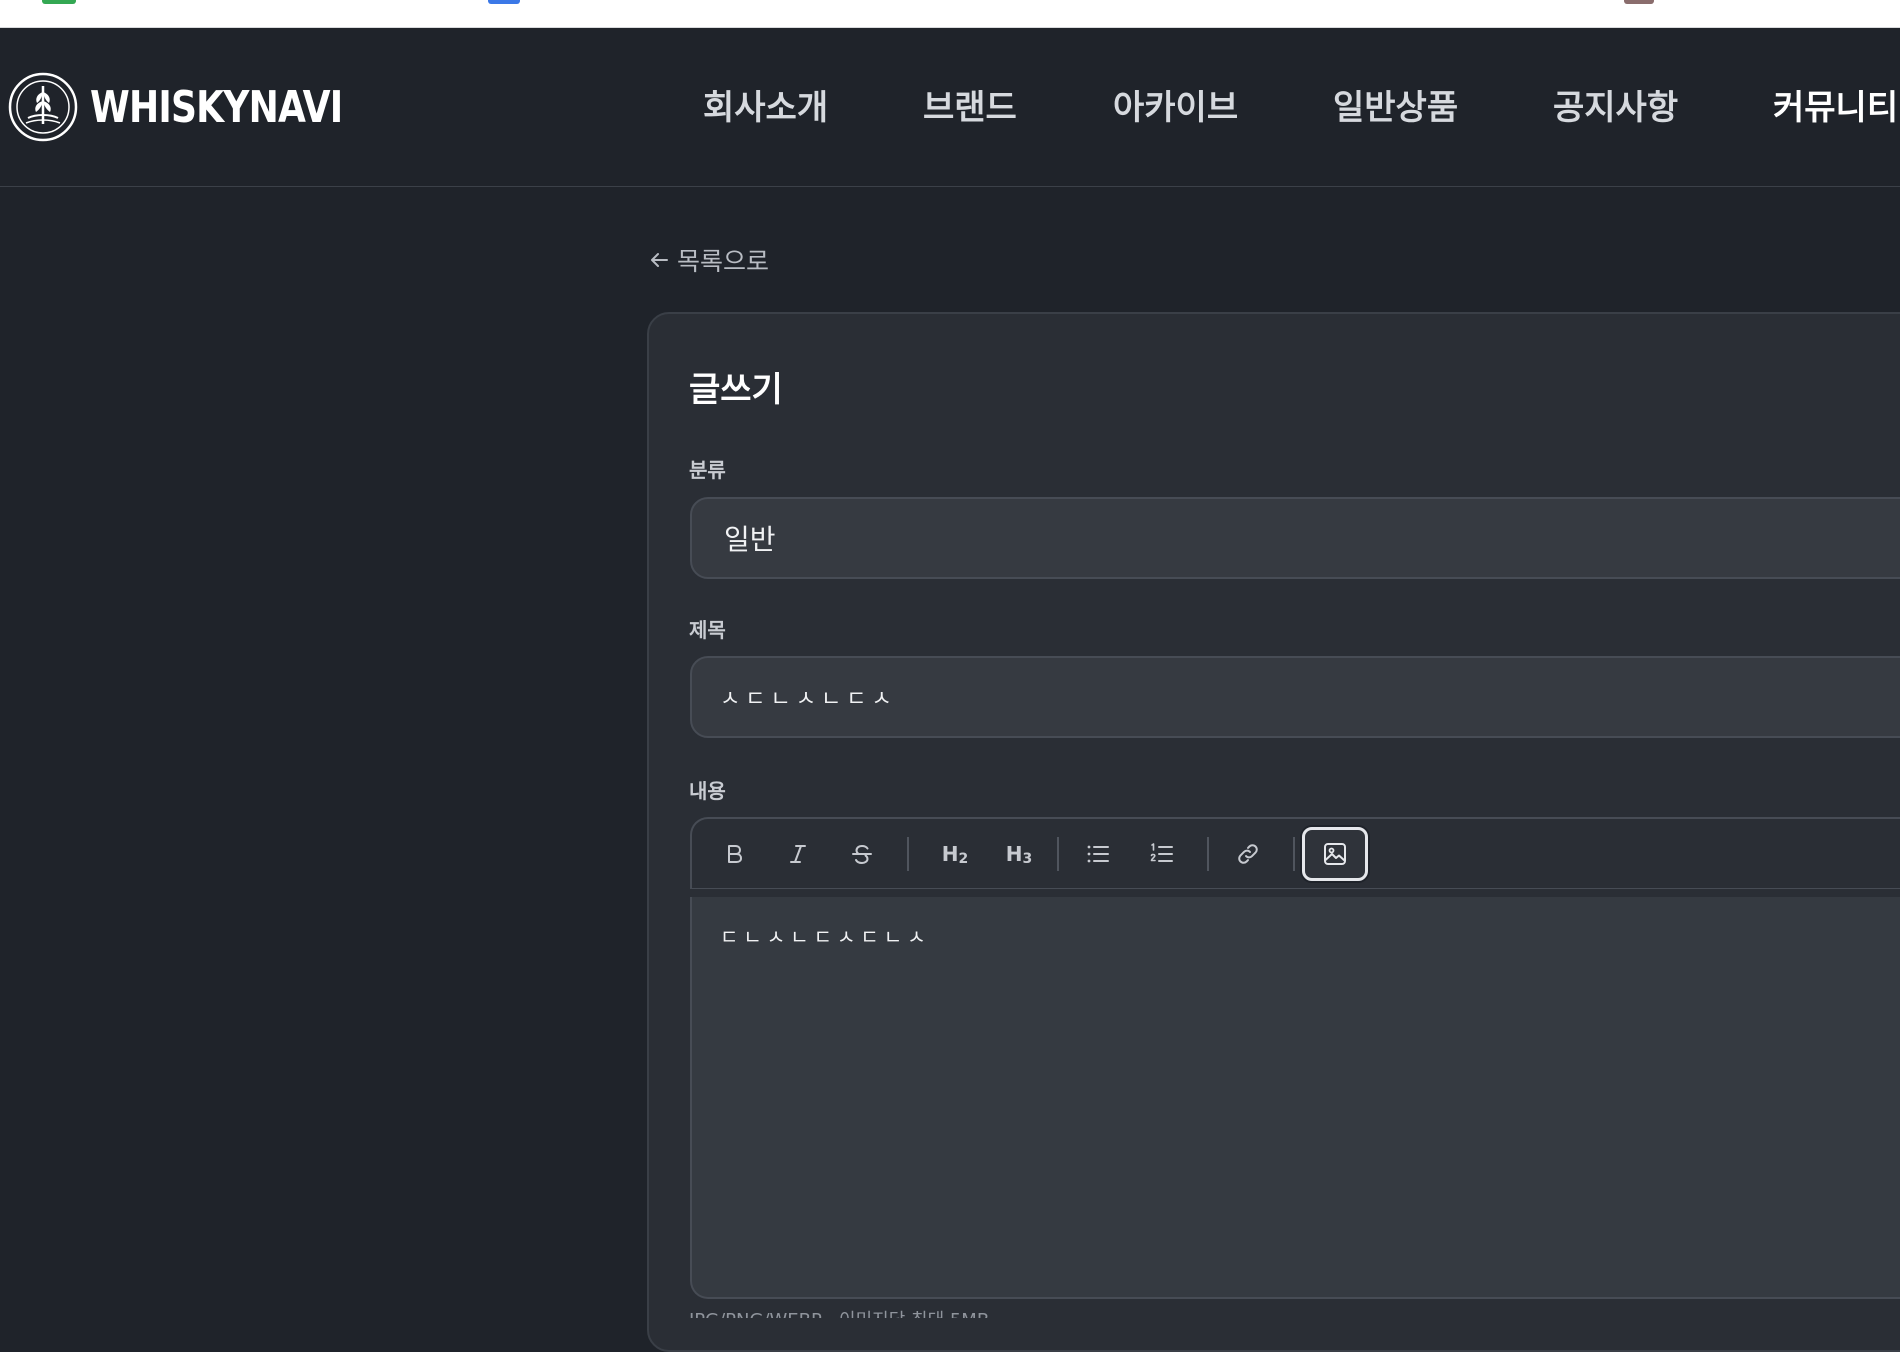 This screenshot has width=1900, height=1352. What do you see at coordinates (825, 937) in the screenshot?
I see `content-editor-text: ㄷㄴㅅㄴㄷㅅㄷㄴㅅ` at bounding box center [825, 937].